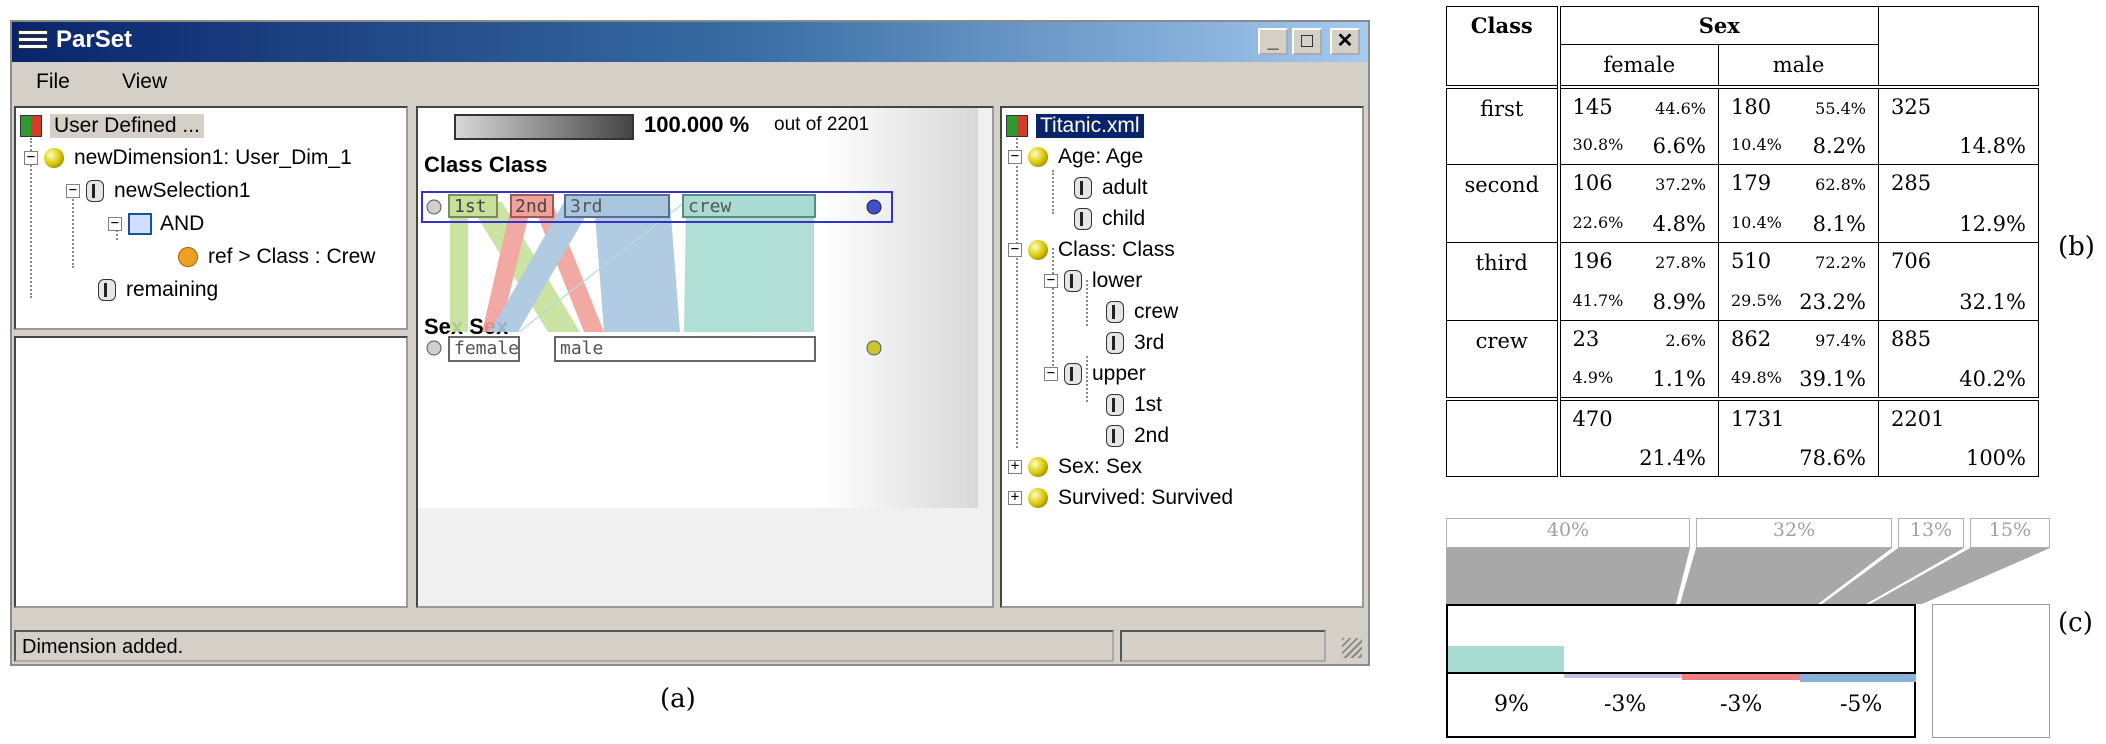 The image size is (2106, 744). What do you see at coordinates (1911, 261) in the screenshot?
I see `cell-value: 706` at bounding box center [1911, 261].